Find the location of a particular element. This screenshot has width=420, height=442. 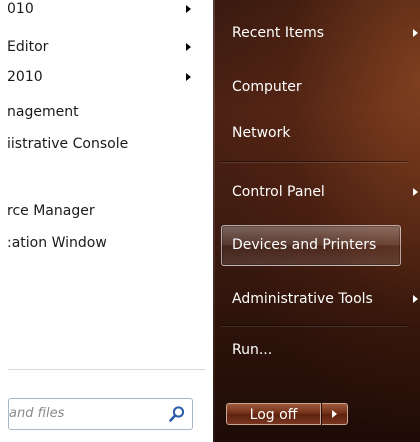

program-label: nagement is located at coordinates (43, 112).